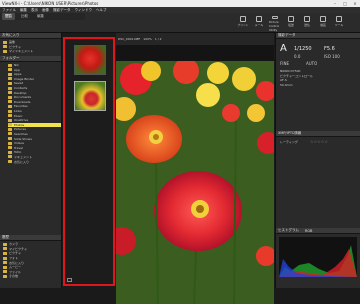 The image size is (360, 304). Describe the element at coordinates (318, 134) in the screenshot. I see `metadata-header: XMP/IPTC情報` at that location.